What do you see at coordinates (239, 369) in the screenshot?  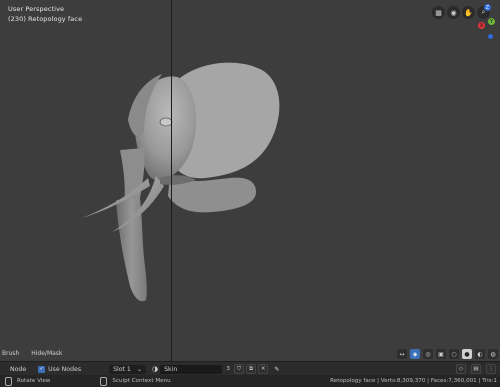 I see `fake-user-icon: ⛉` at bounding box center [239, 369].